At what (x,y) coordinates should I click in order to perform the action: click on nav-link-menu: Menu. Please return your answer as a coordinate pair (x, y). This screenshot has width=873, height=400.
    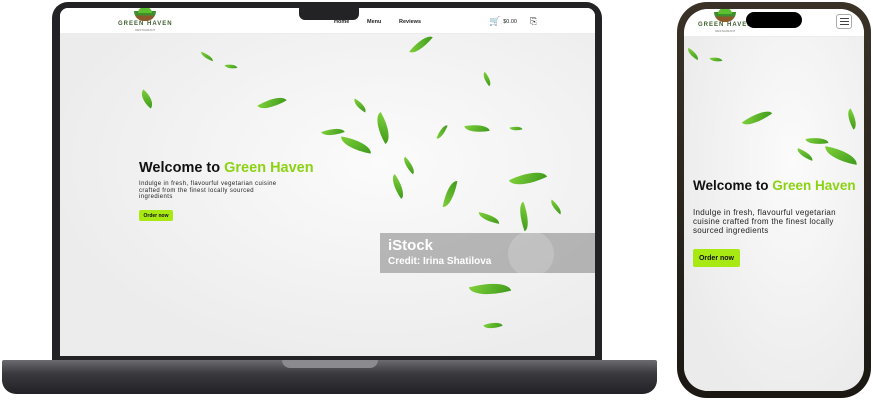
    Looking at the image, I should click on (374, 22).